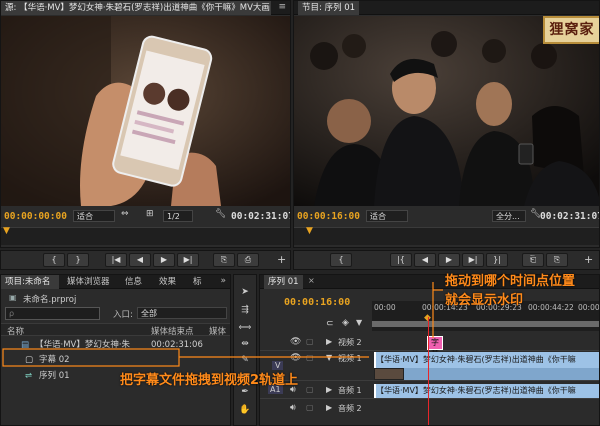 This screenshot has height=426, width=600. I want to click on column-name-header: 名称, so click(15, 331).